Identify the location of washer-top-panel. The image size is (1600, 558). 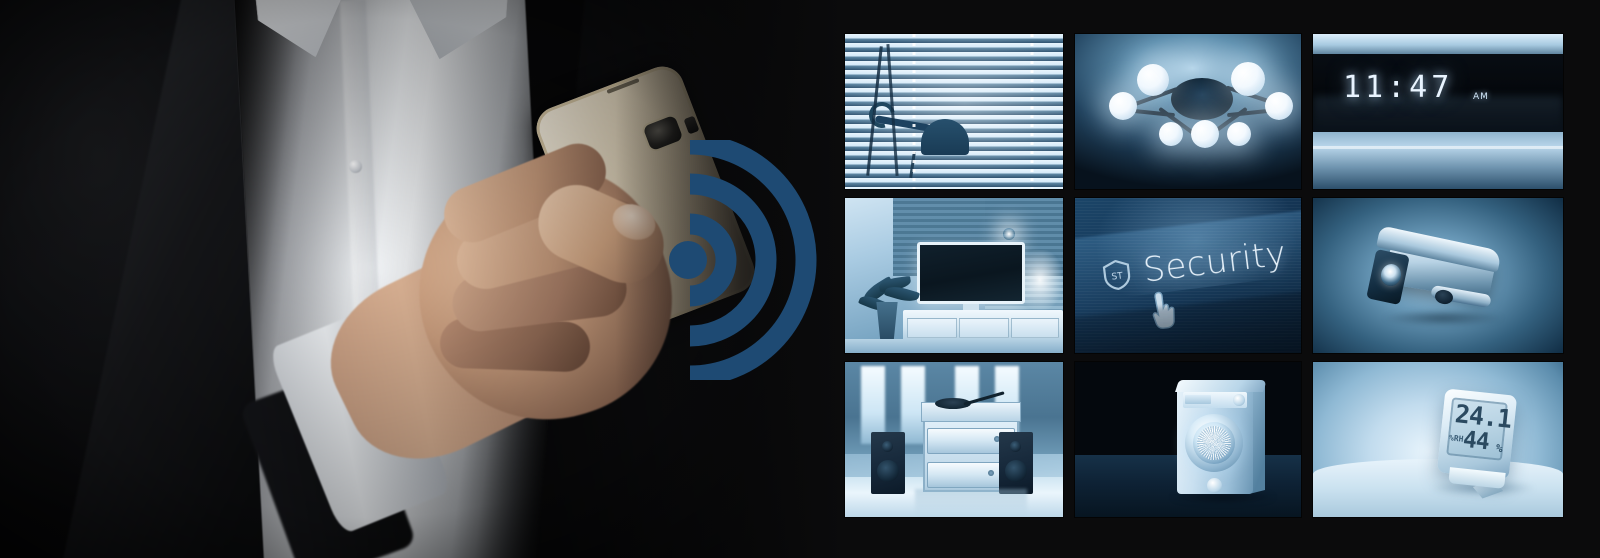
(1221, 386).